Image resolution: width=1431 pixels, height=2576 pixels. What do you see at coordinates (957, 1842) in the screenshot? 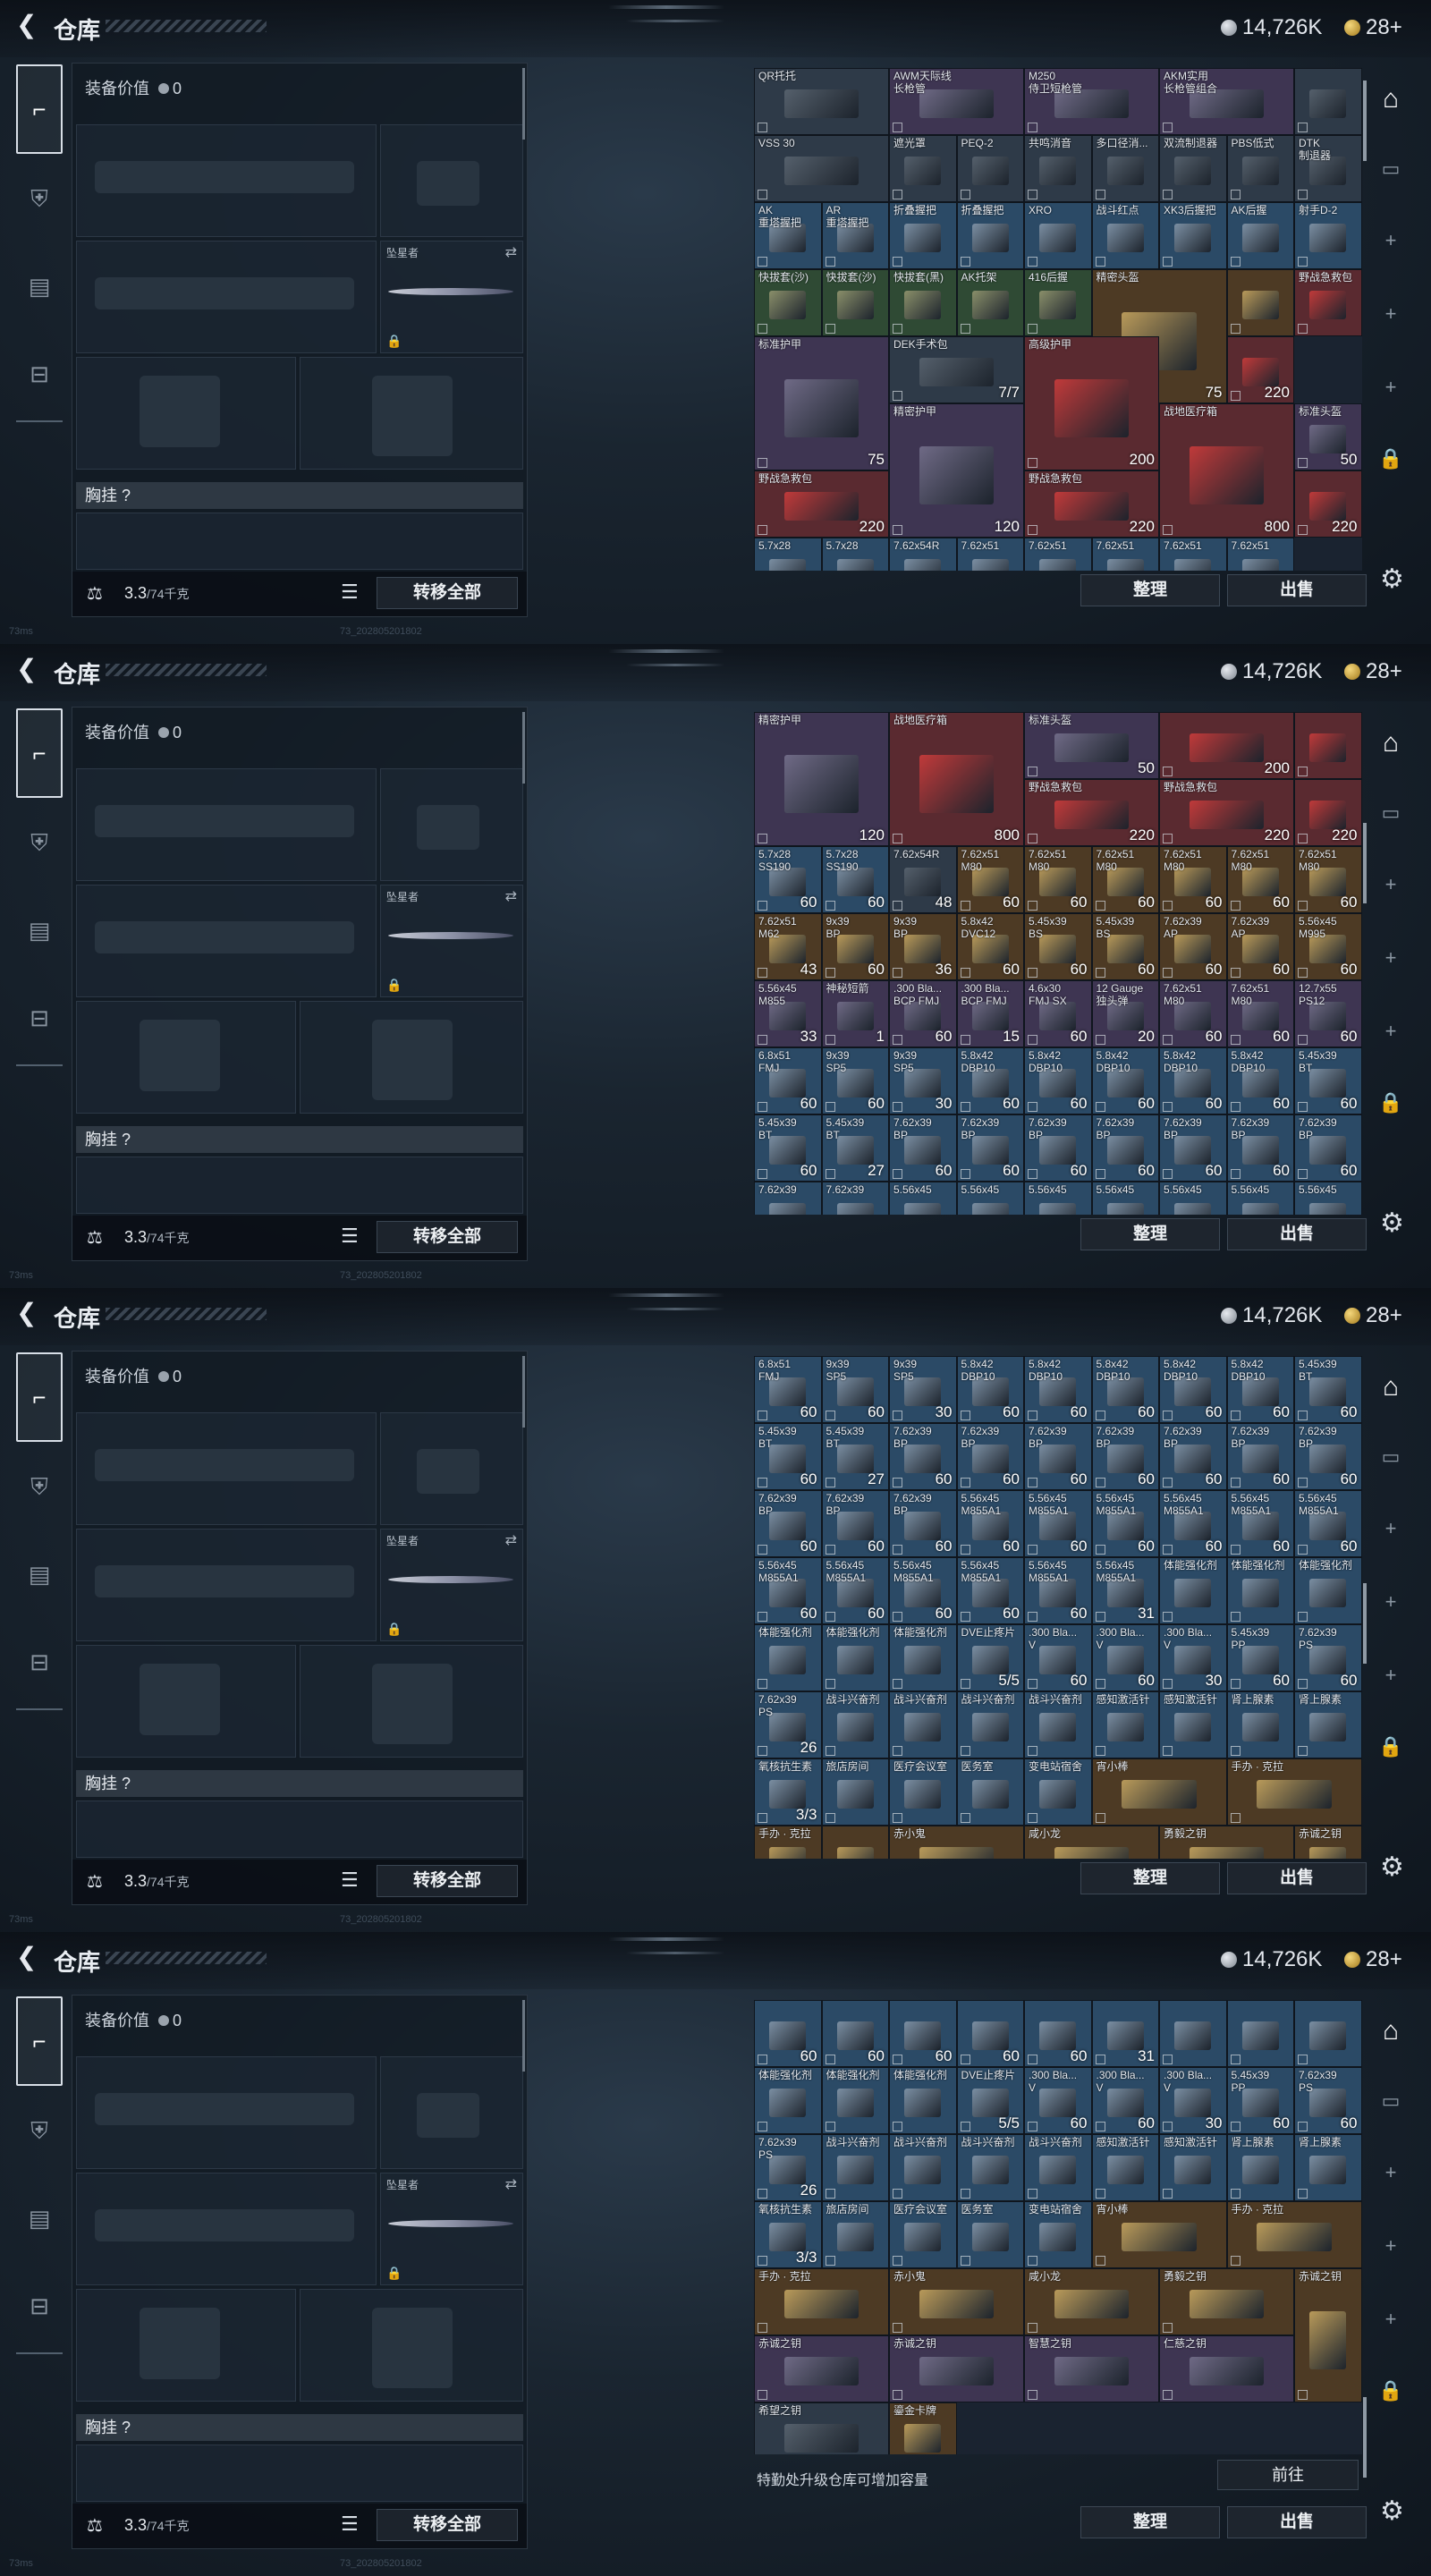
I see `inventory-item: 赤小鬼` at bounding box center [957, 1842].